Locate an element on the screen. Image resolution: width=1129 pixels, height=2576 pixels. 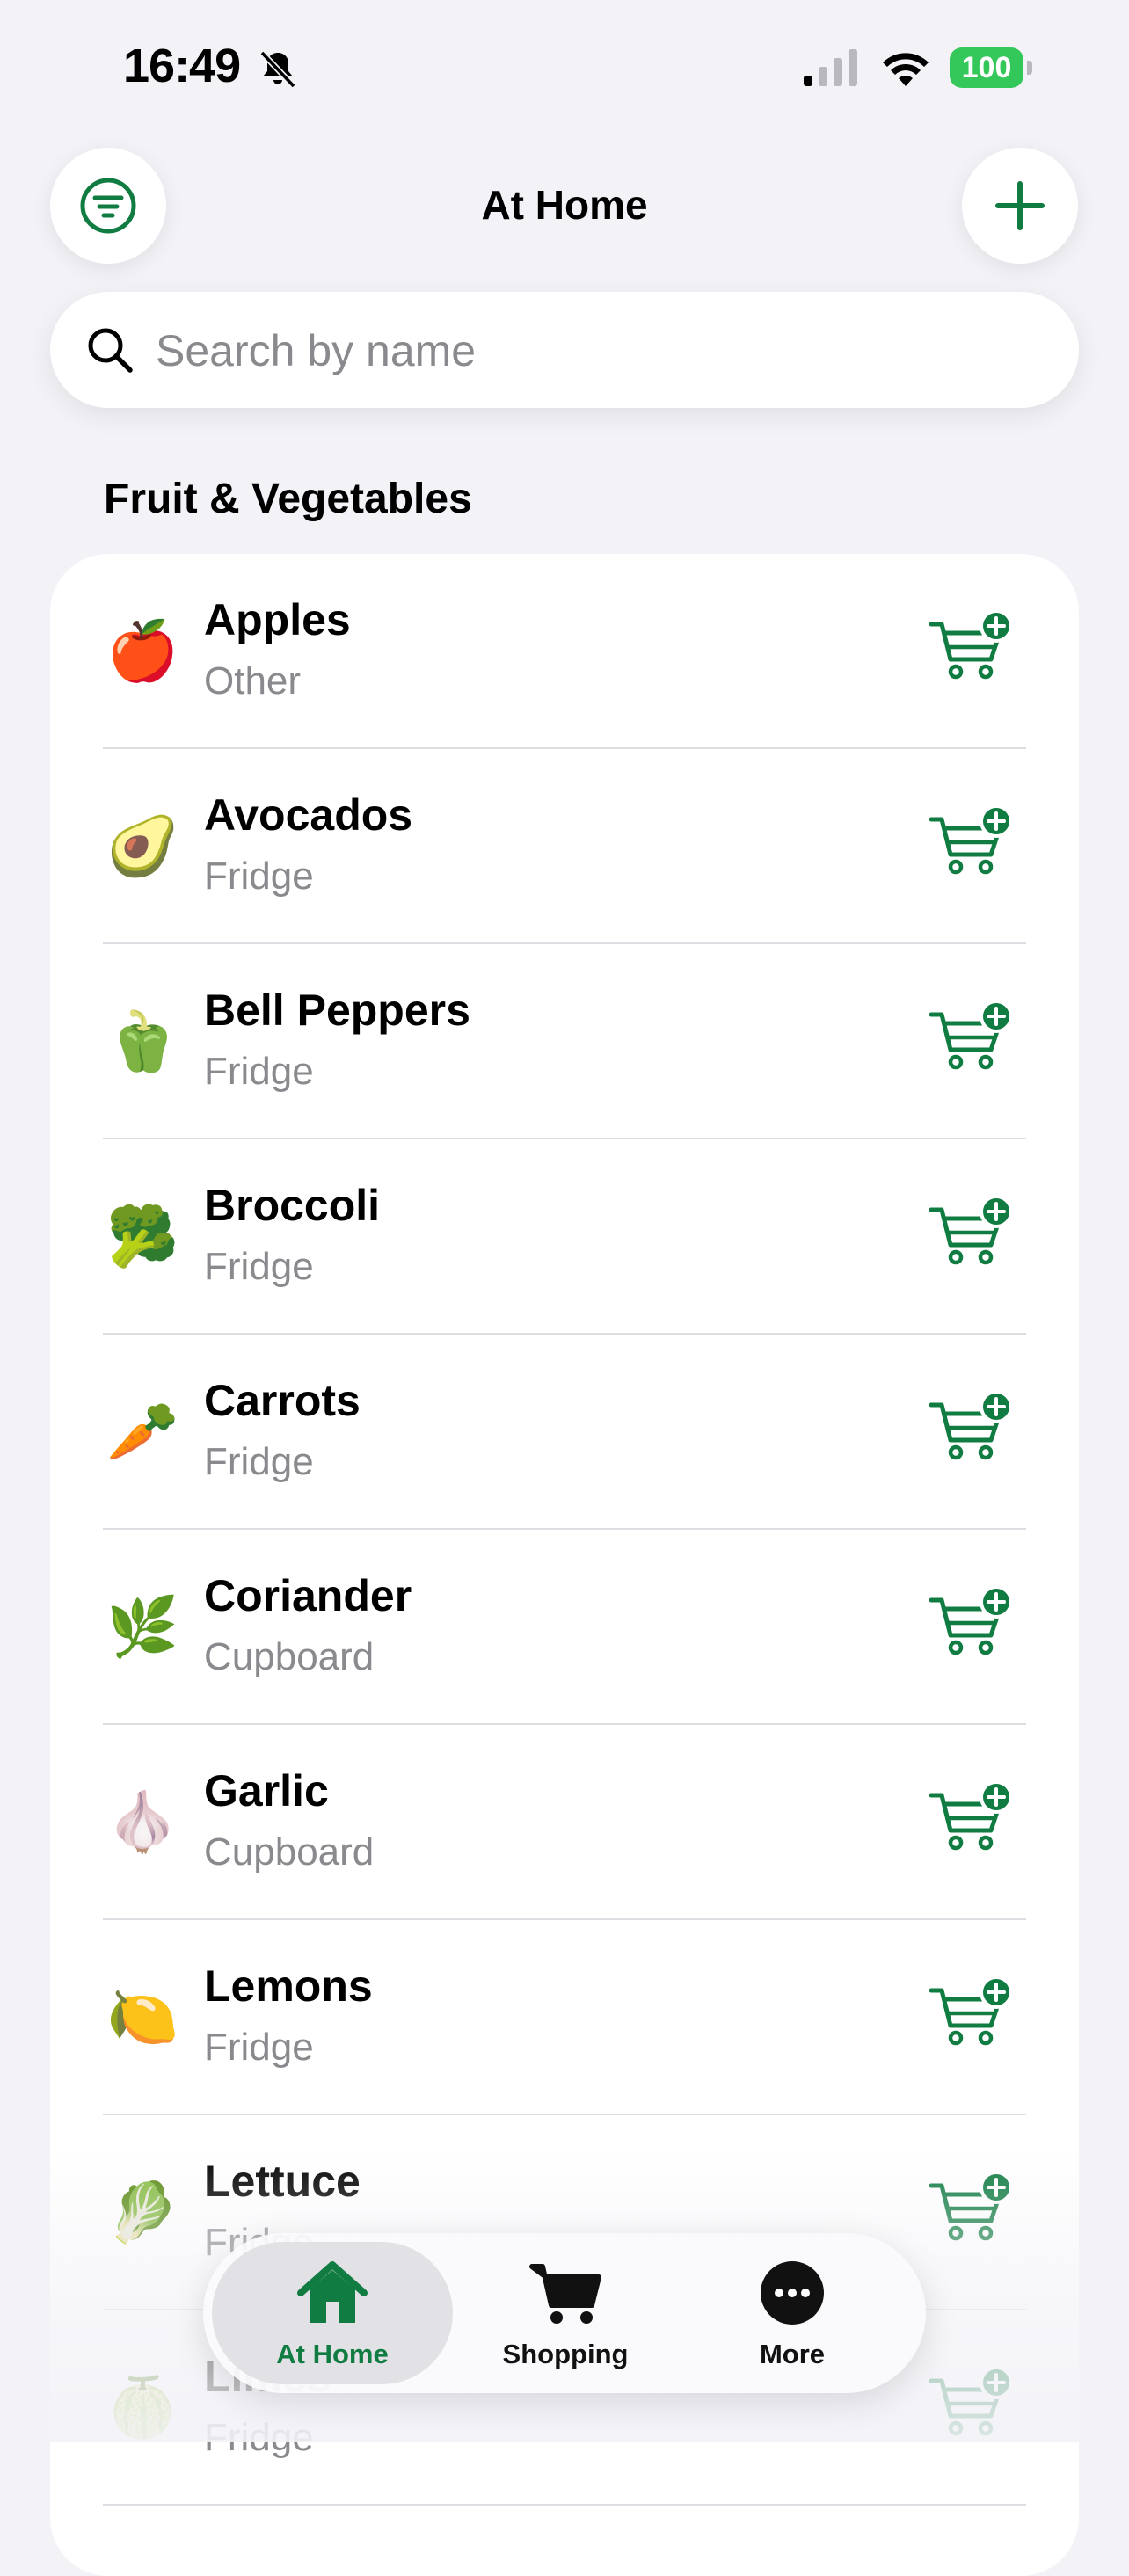
plus-icon is located at coordinates (1020, 205).